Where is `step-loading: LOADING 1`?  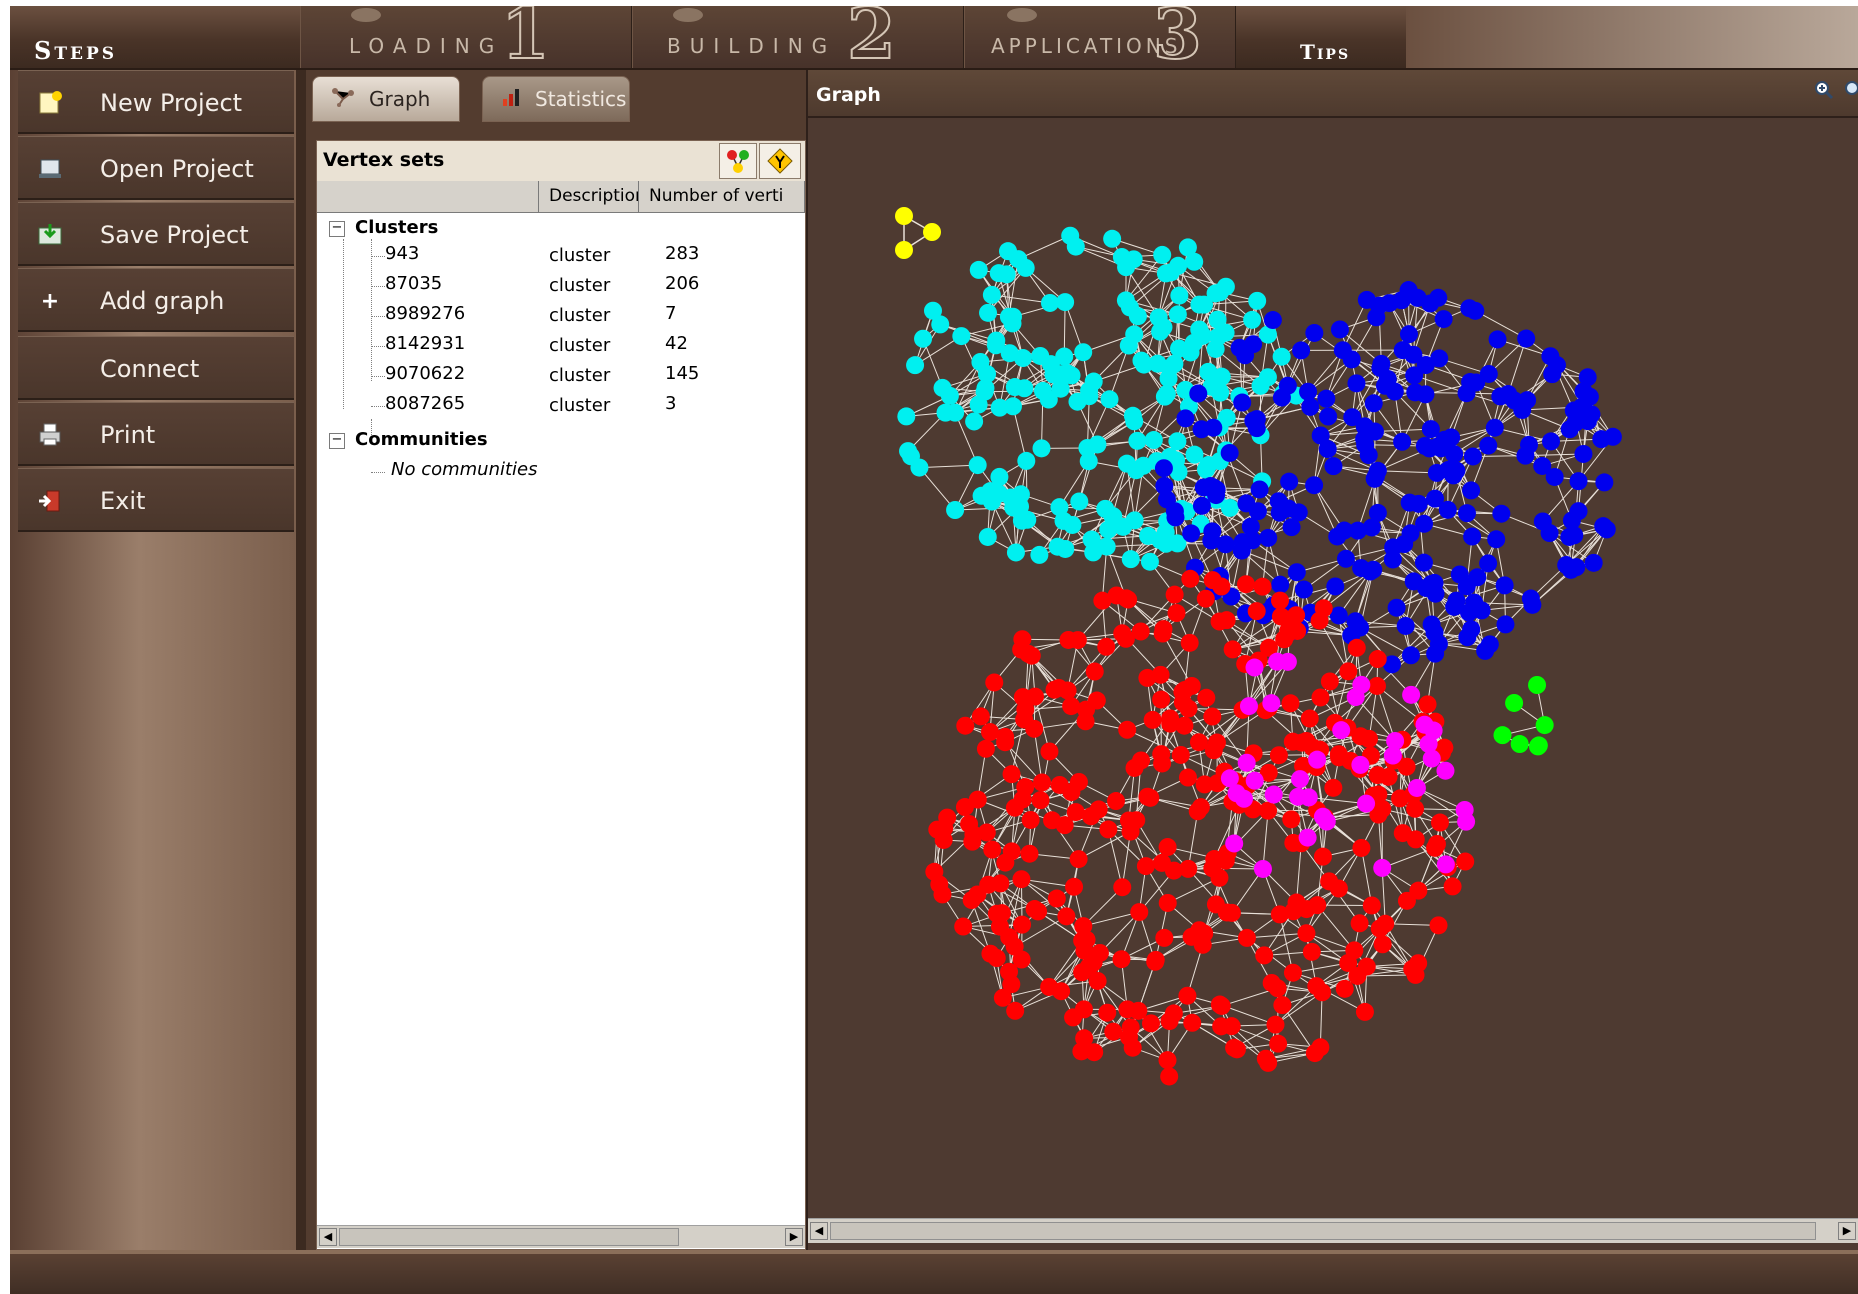
step-loading: LOADING 1 is located at coordinates (466, 41).